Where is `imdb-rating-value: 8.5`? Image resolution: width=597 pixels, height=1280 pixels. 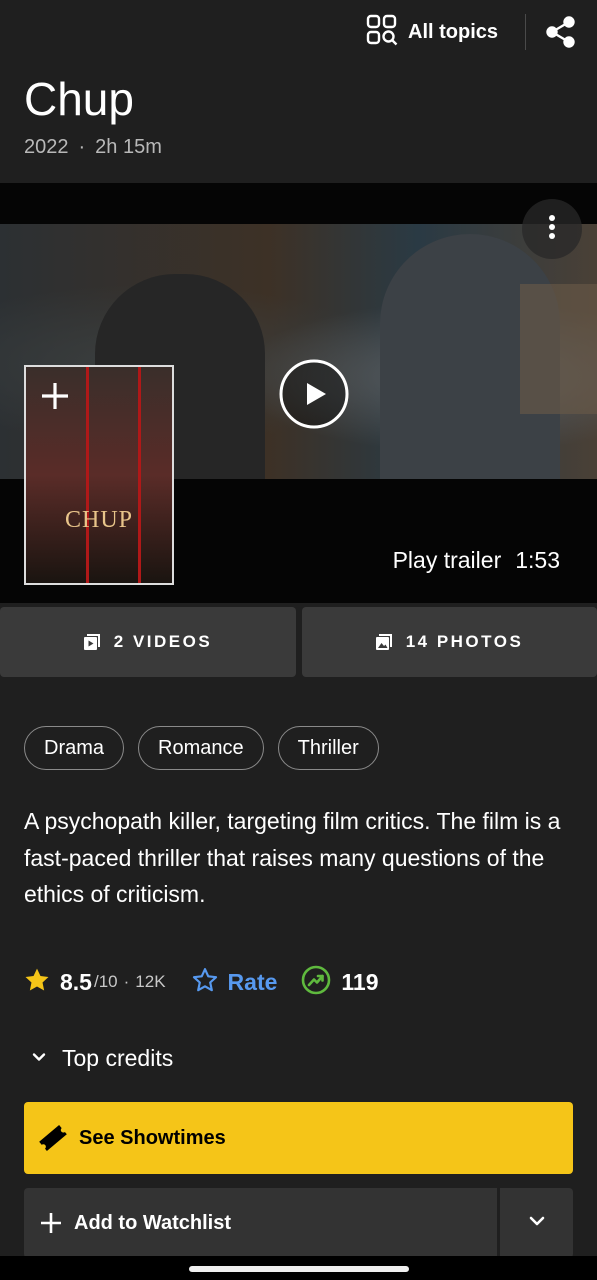
imdb-rating-value: 8.5 is located at coordinates (76, 981).